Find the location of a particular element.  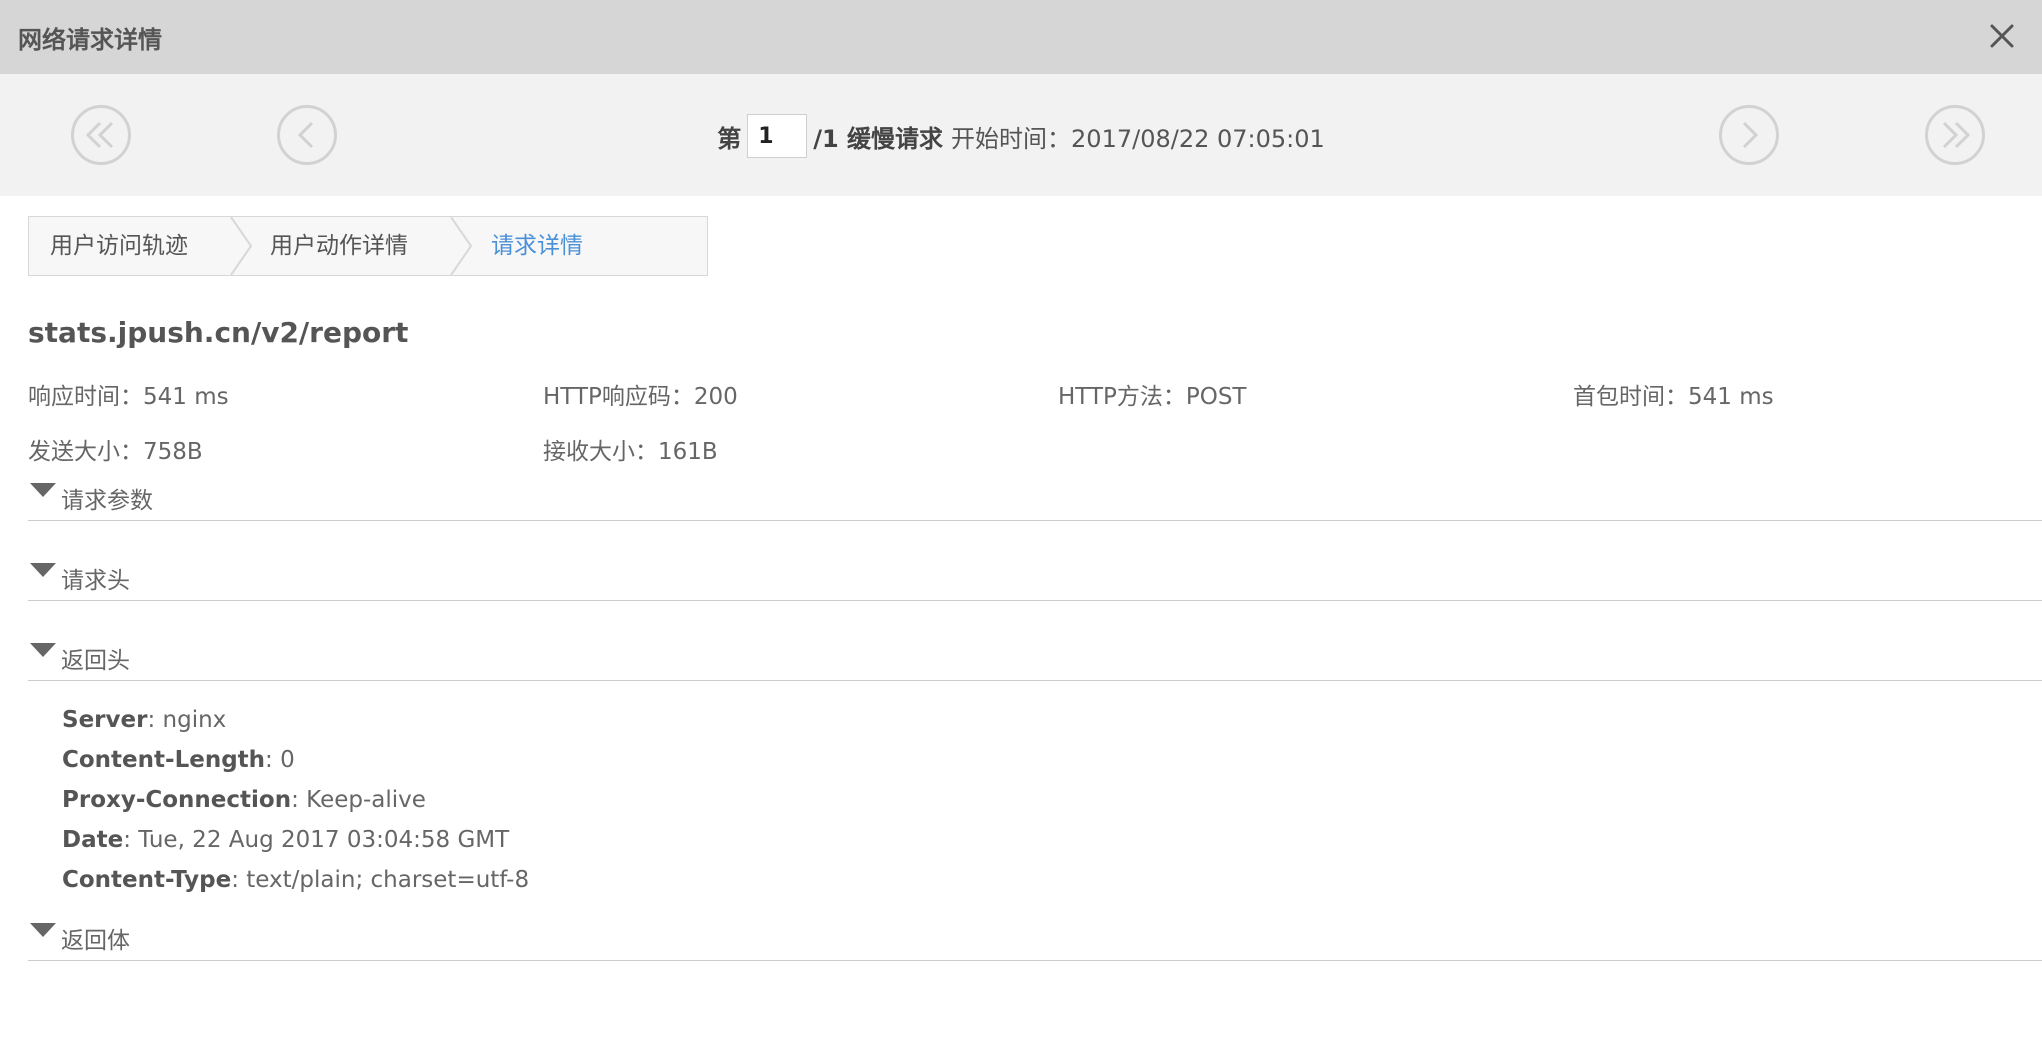

breadcrumb-user-trail: 用户访问轨迹 is located at coordinates (119, 246).